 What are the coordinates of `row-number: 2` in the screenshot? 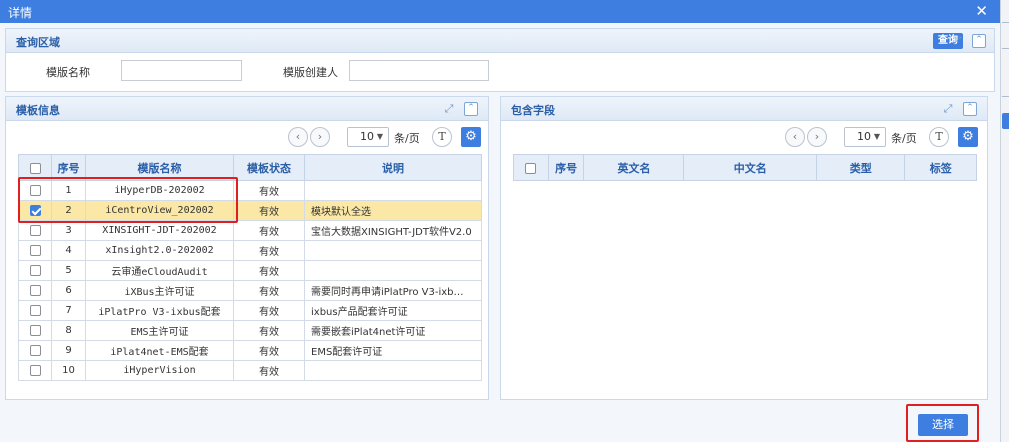 It's located at (68, 210).